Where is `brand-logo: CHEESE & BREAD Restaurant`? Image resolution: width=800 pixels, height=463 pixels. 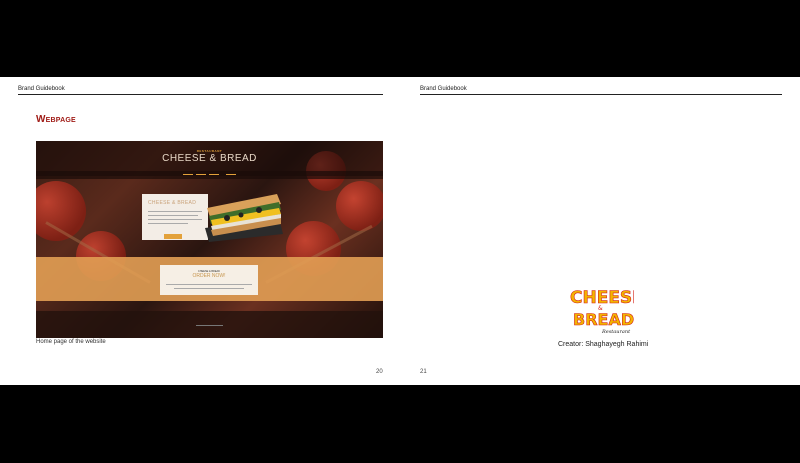 brand-logo: CHEESE & BREAD Restaurant is located at coordinates (602, 311).